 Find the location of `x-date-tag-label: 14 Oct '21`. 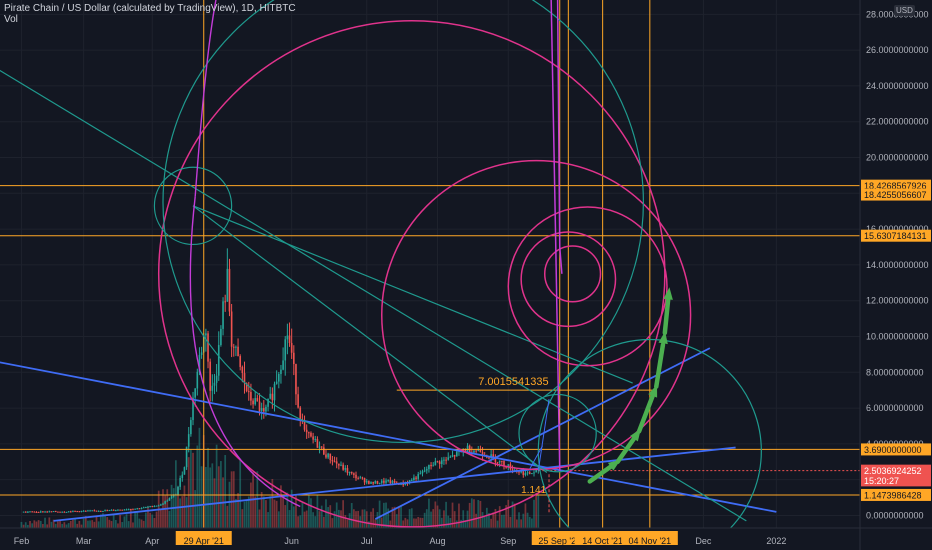

x-date-tag-label: 14 Oct '21 is located at coordinates (602, 541).